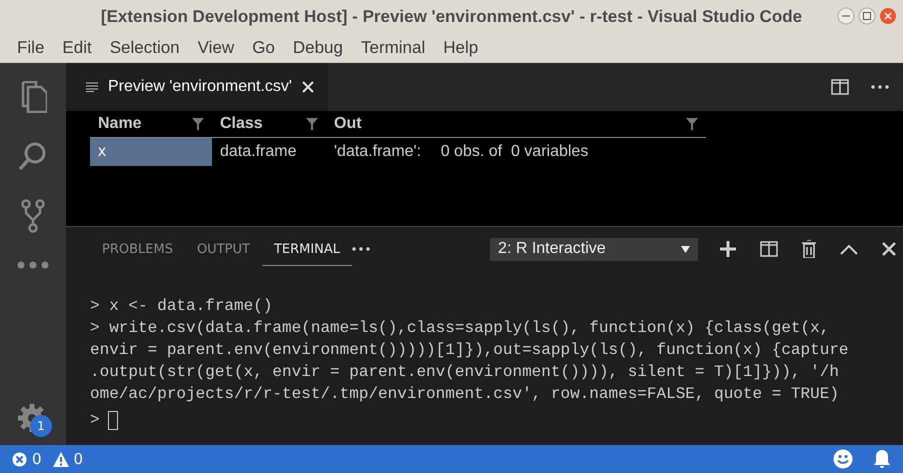  I want to click on terminal-prompt: >, so click(95, 420).